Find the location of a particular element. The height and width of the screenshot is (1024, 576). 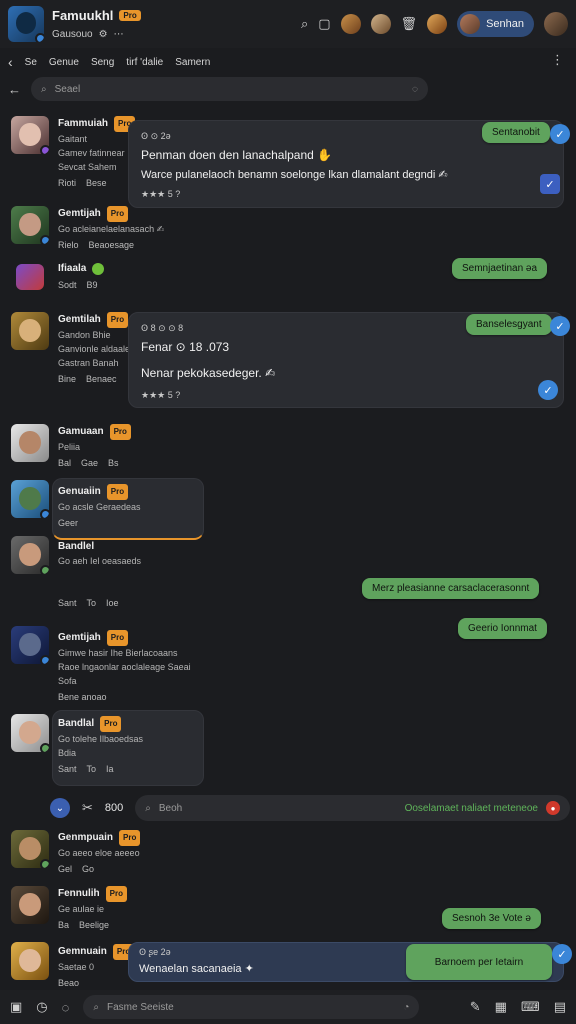

chevron-left-icon: ‹ is located at coordinates (10, 62).